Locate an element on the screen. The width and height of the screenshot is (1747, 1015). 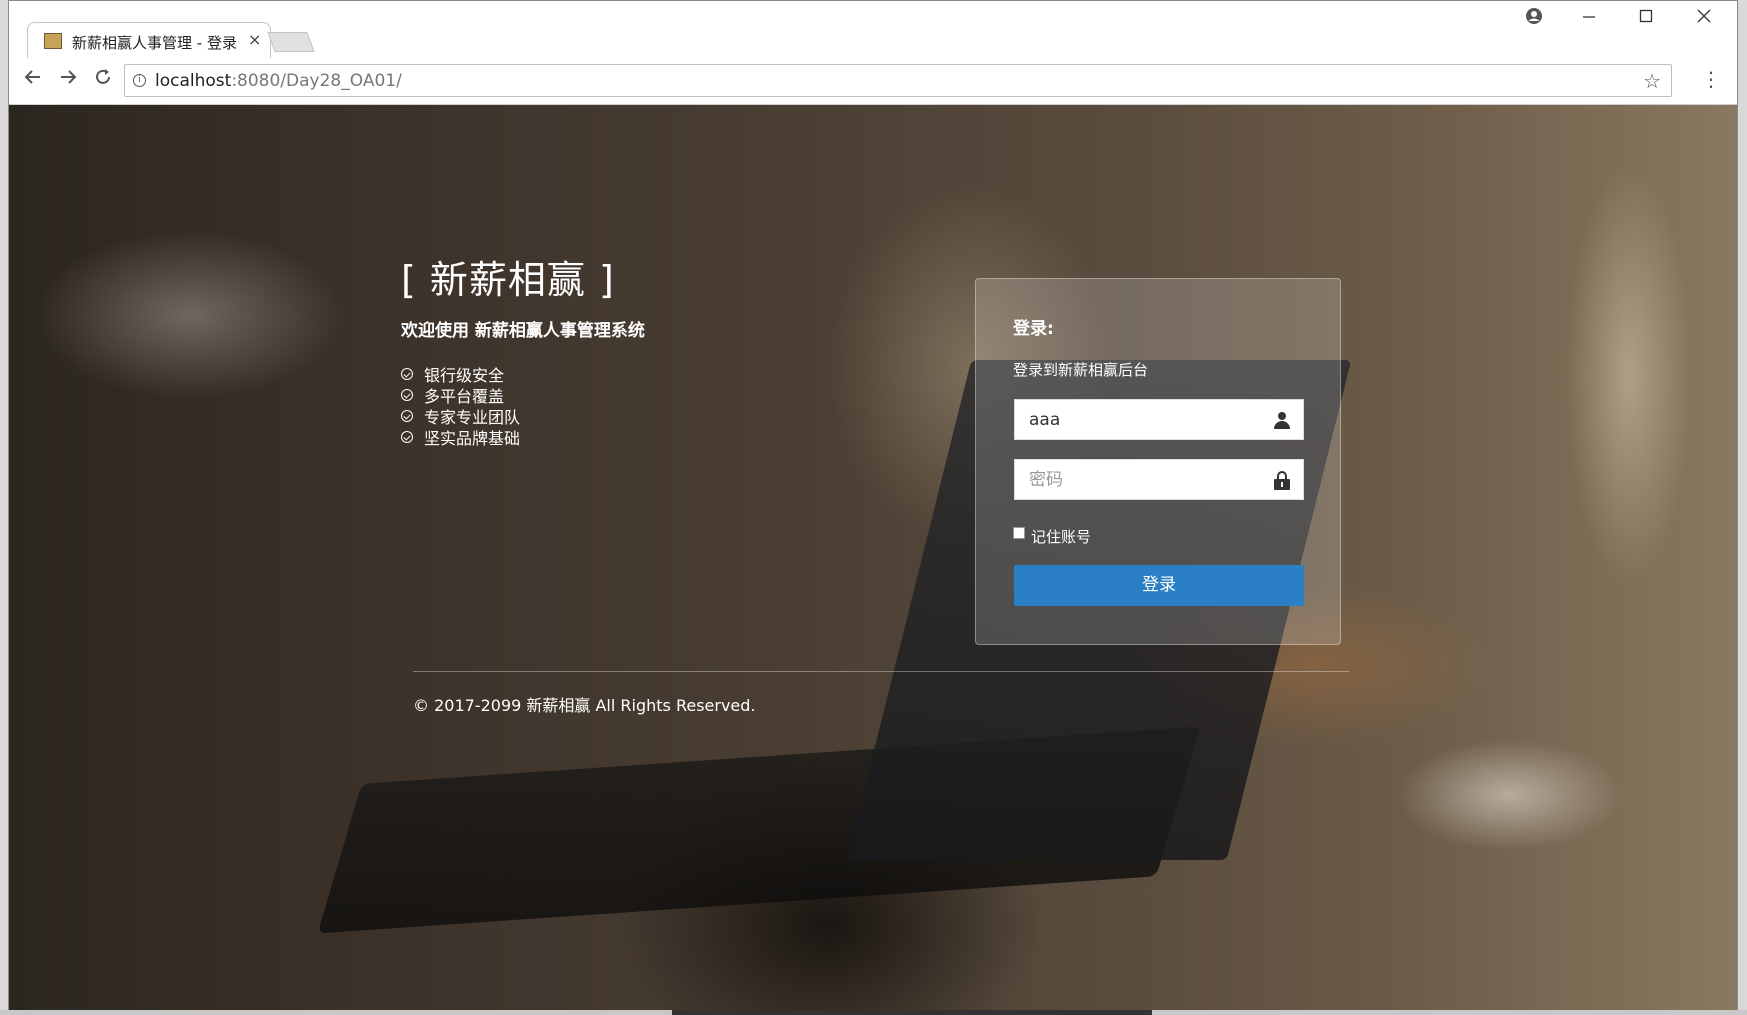
new-tab-button is located at coordinates (291, 42).